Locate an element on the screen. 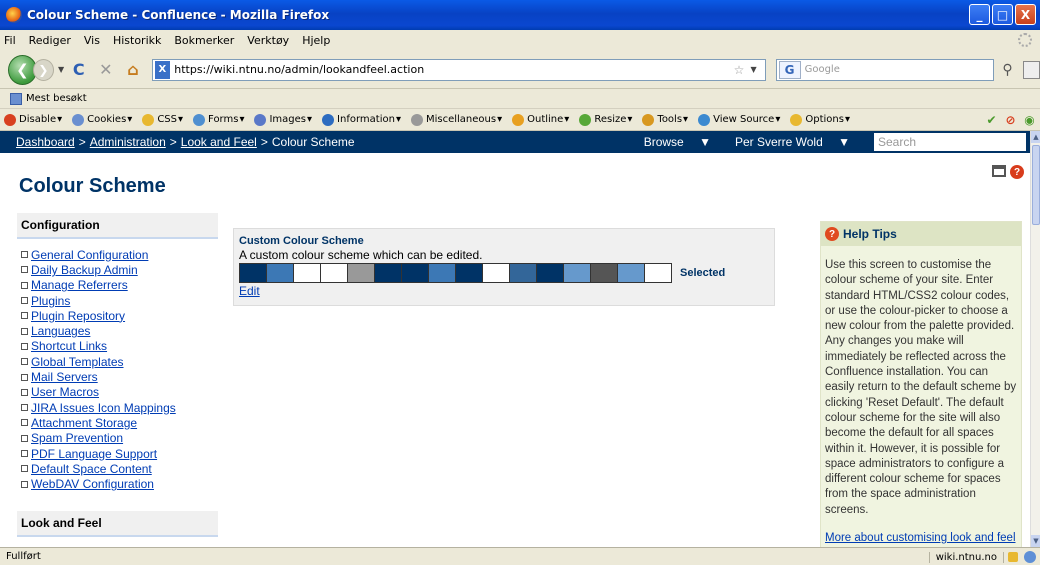 This screenshot has height=565, width=1040. devtool-menu: Miscellaneous ▾ is located at coordinates (456, 119).